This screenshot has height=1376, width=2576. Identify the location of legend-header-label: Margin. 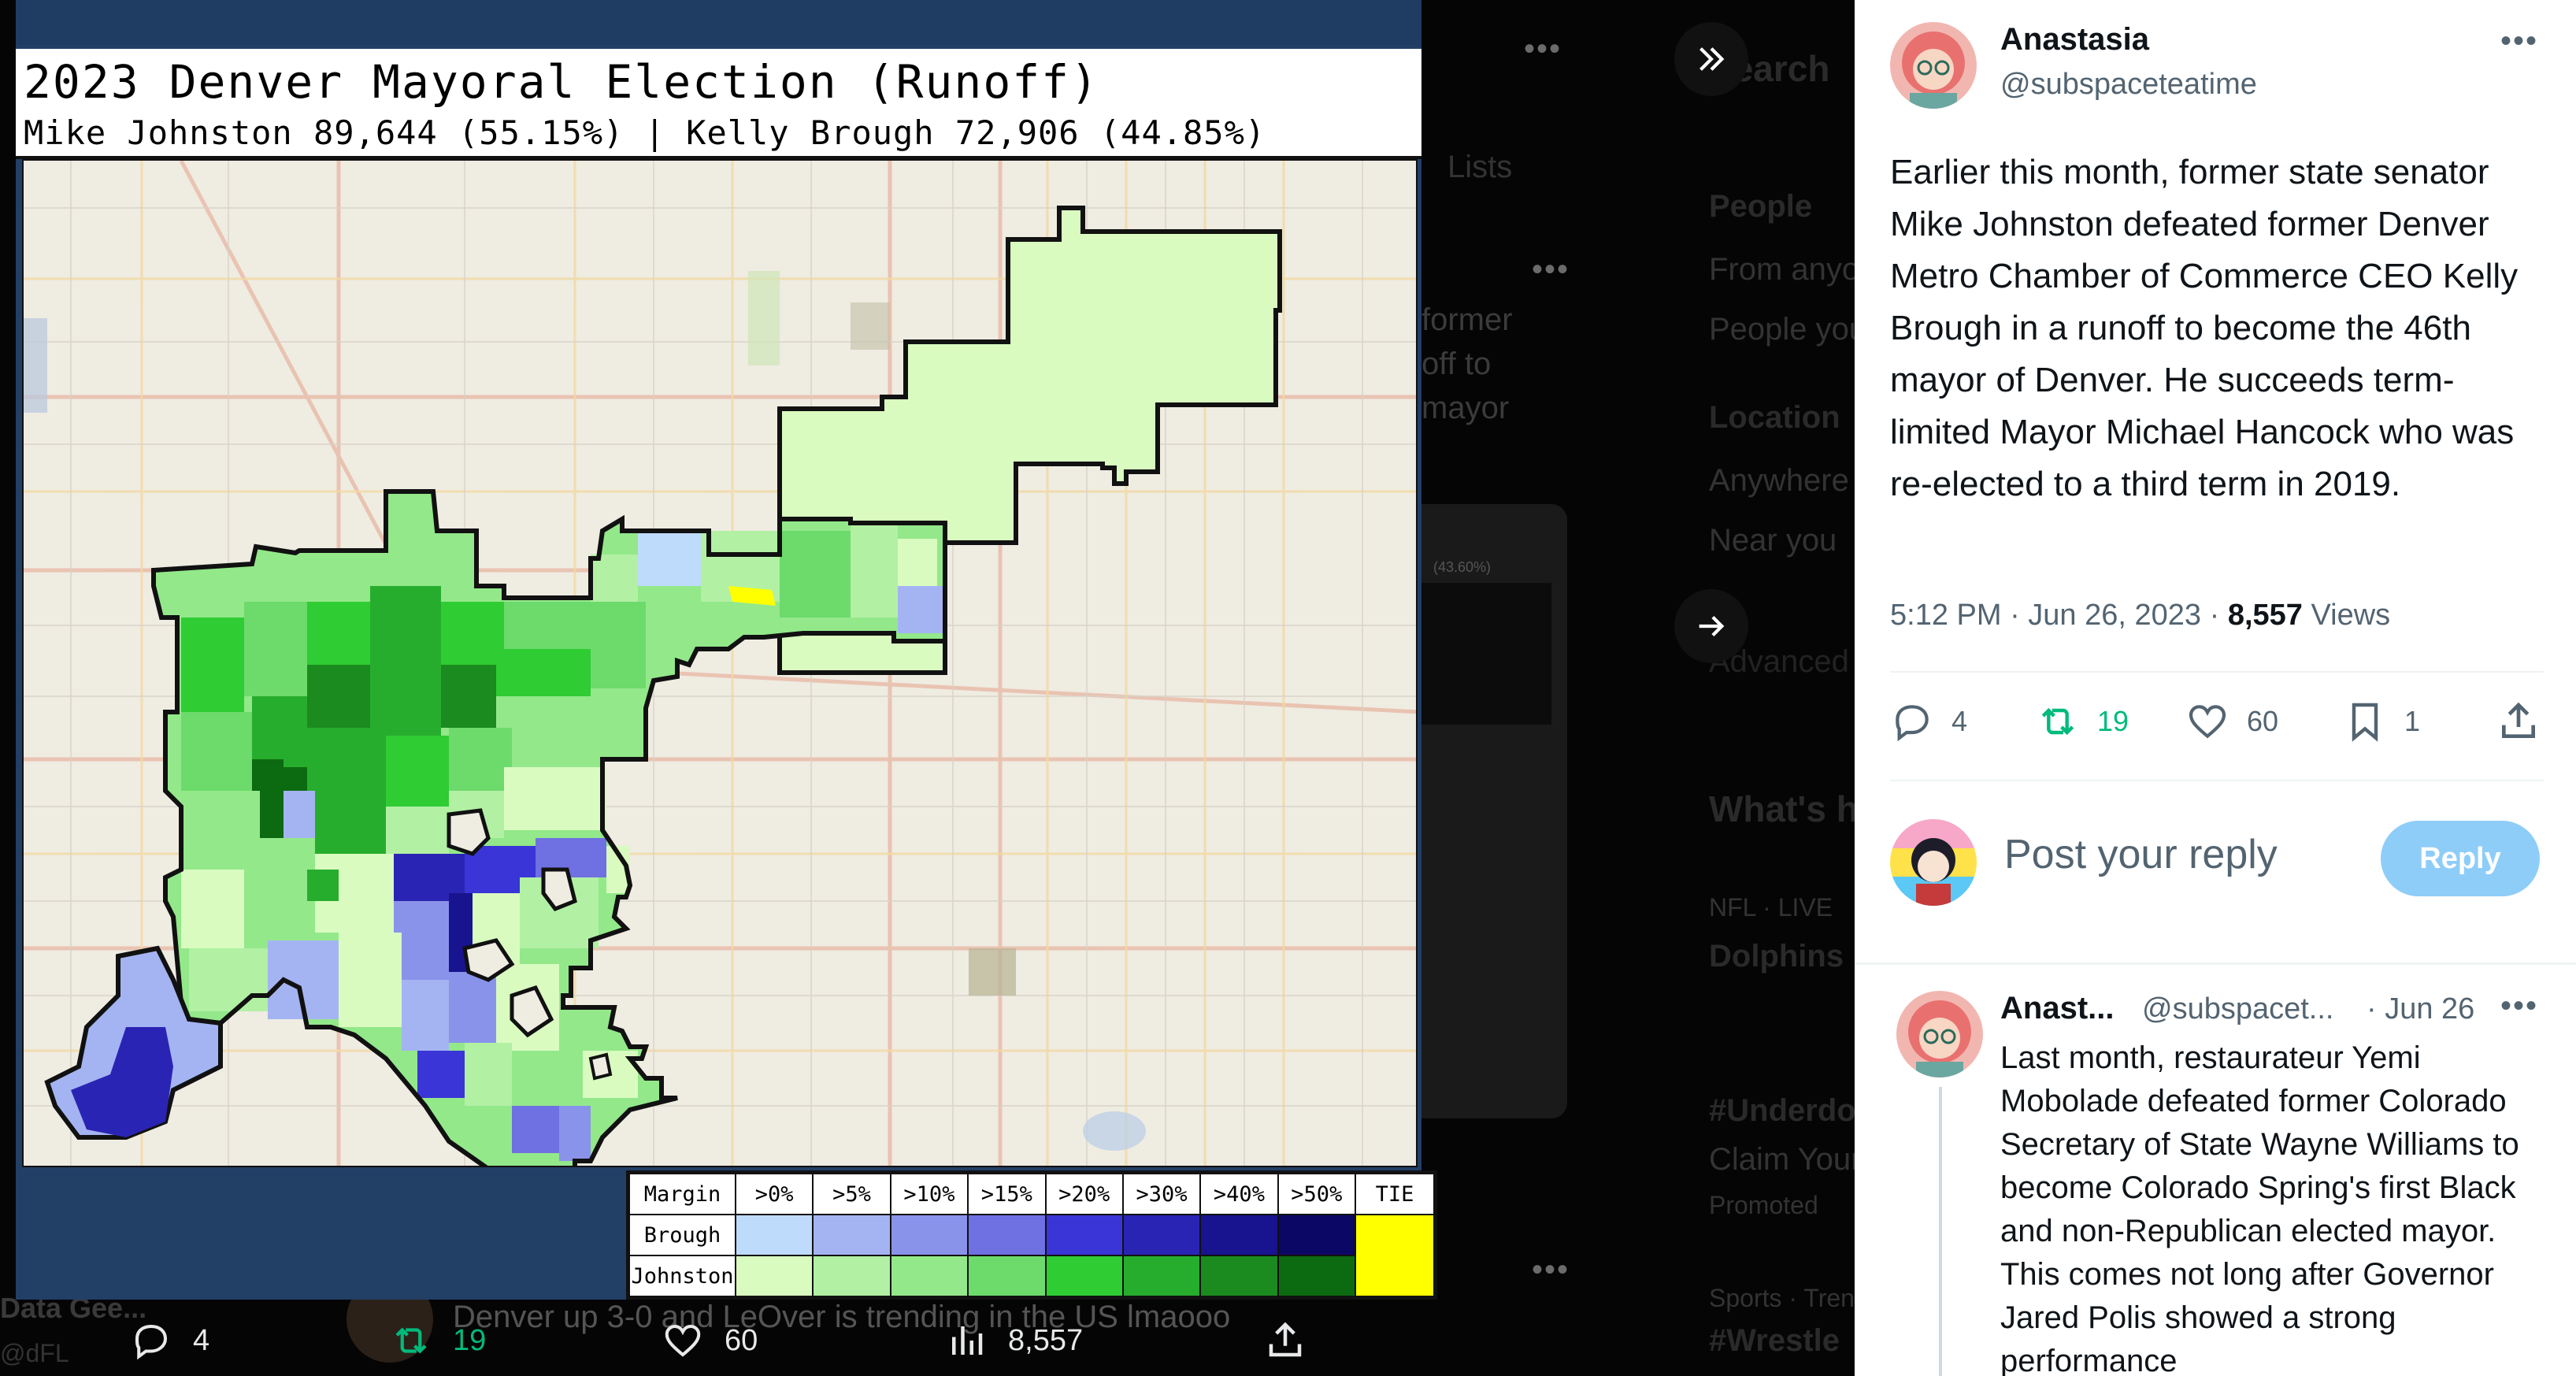
(682, 1194).